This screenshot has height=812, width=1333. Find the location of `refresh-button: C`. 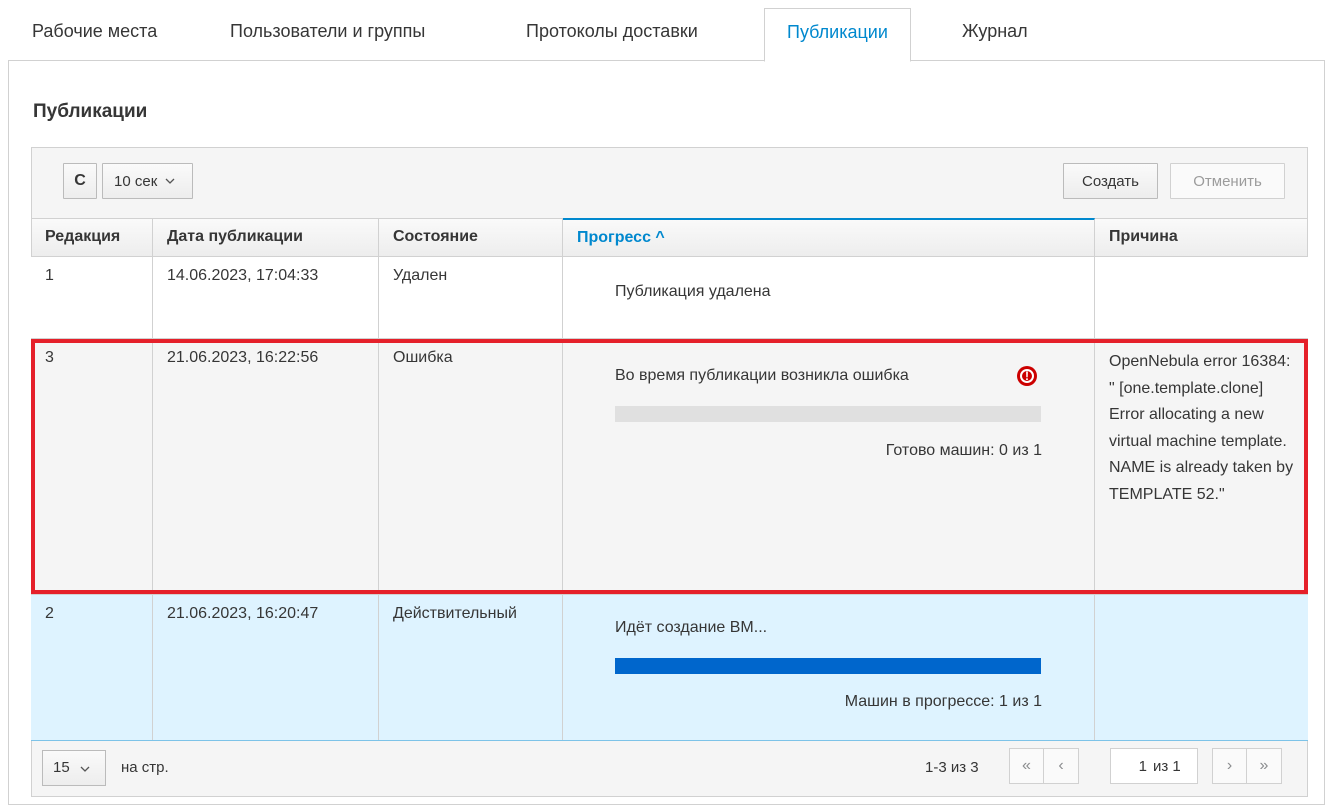

refresh-button: C is located at coordinates (80, 181).